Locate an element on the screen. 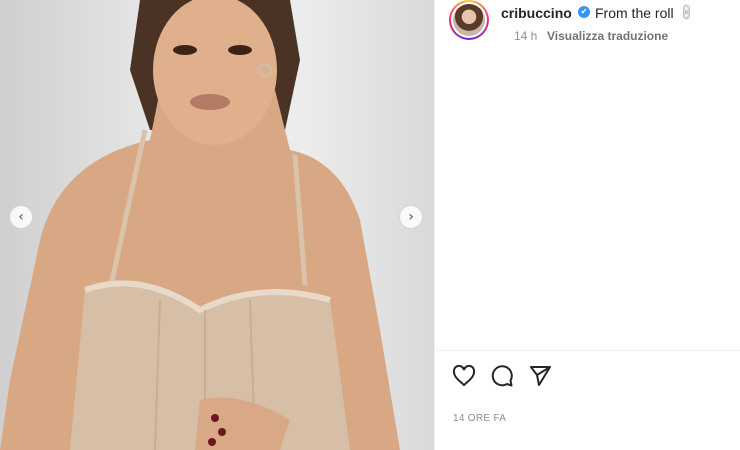  like-button is located at coordinates (464, 376).